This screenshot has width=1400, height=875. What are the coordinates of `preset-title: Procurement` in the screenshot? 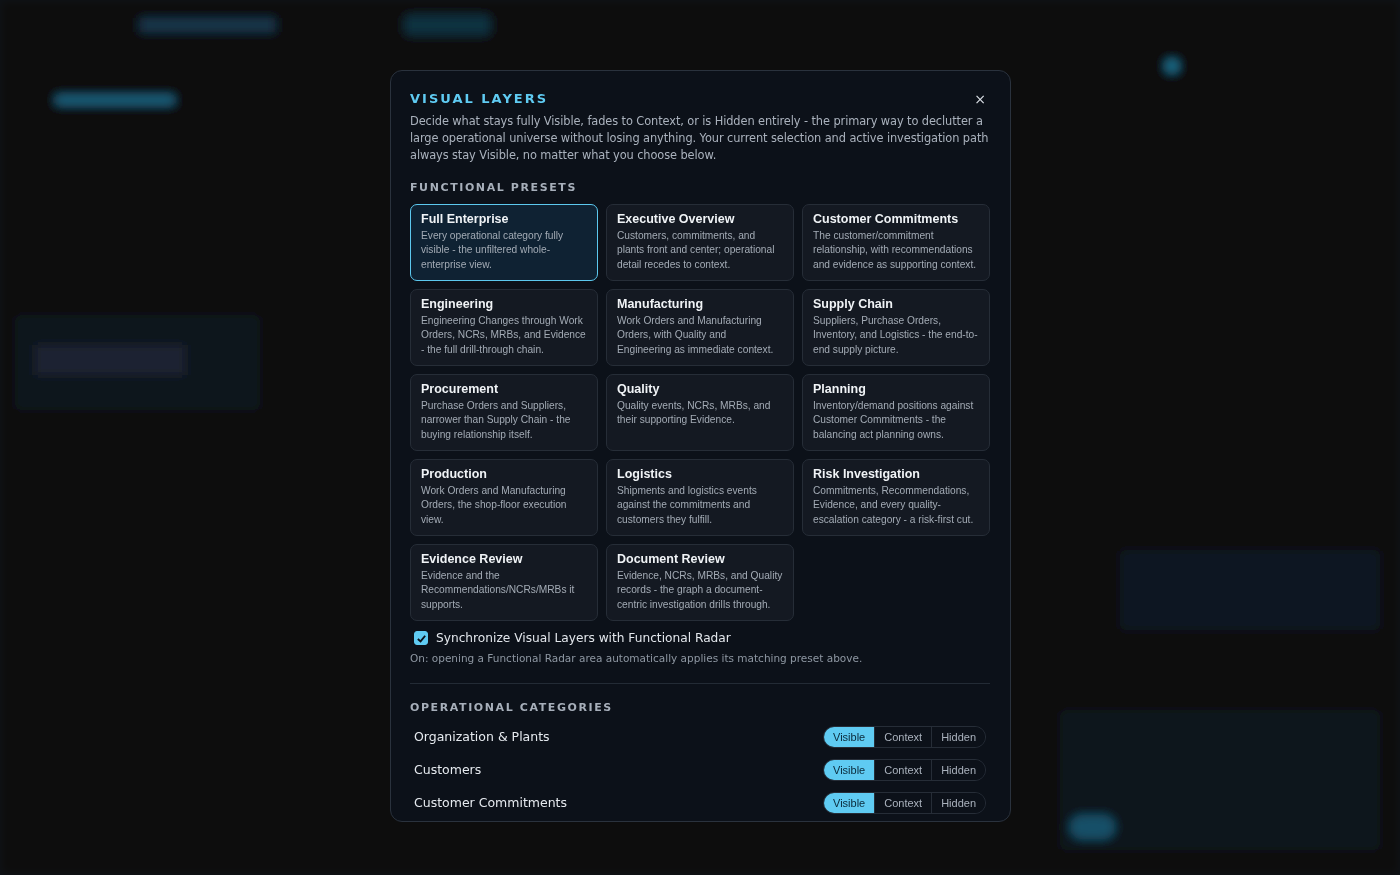 It's located at (460, 389).